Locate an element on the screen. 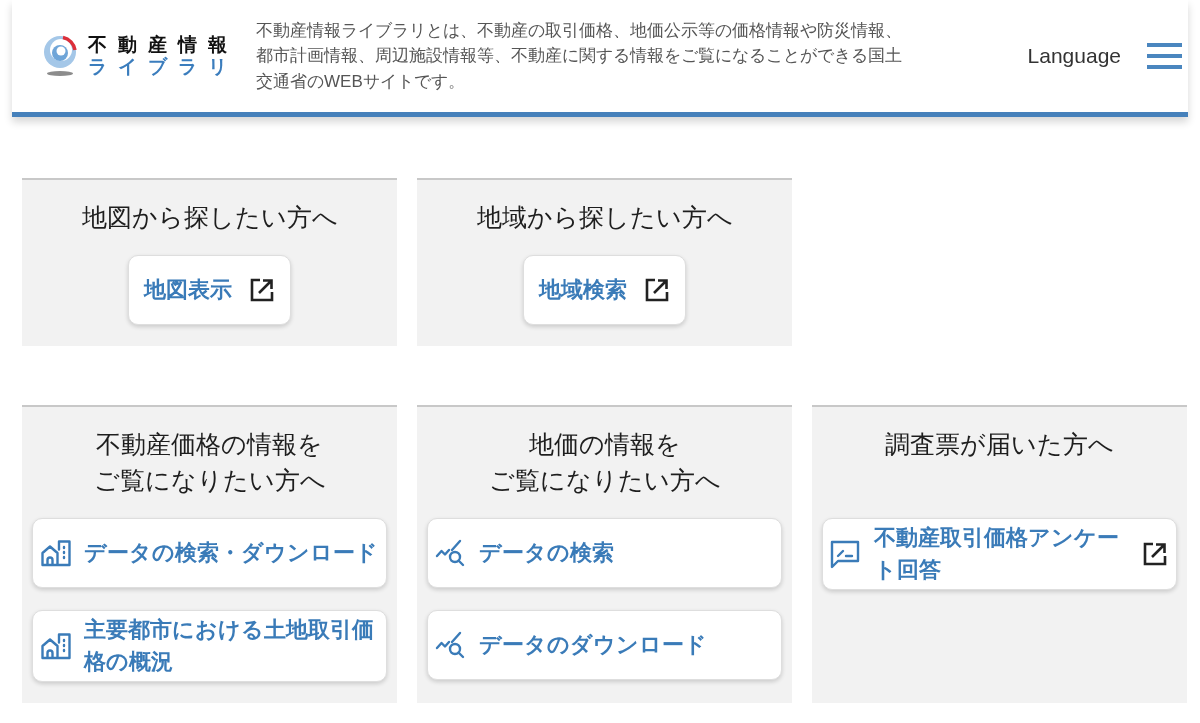  logo-title: 不動産情報 is located at coordinates (163, 45).